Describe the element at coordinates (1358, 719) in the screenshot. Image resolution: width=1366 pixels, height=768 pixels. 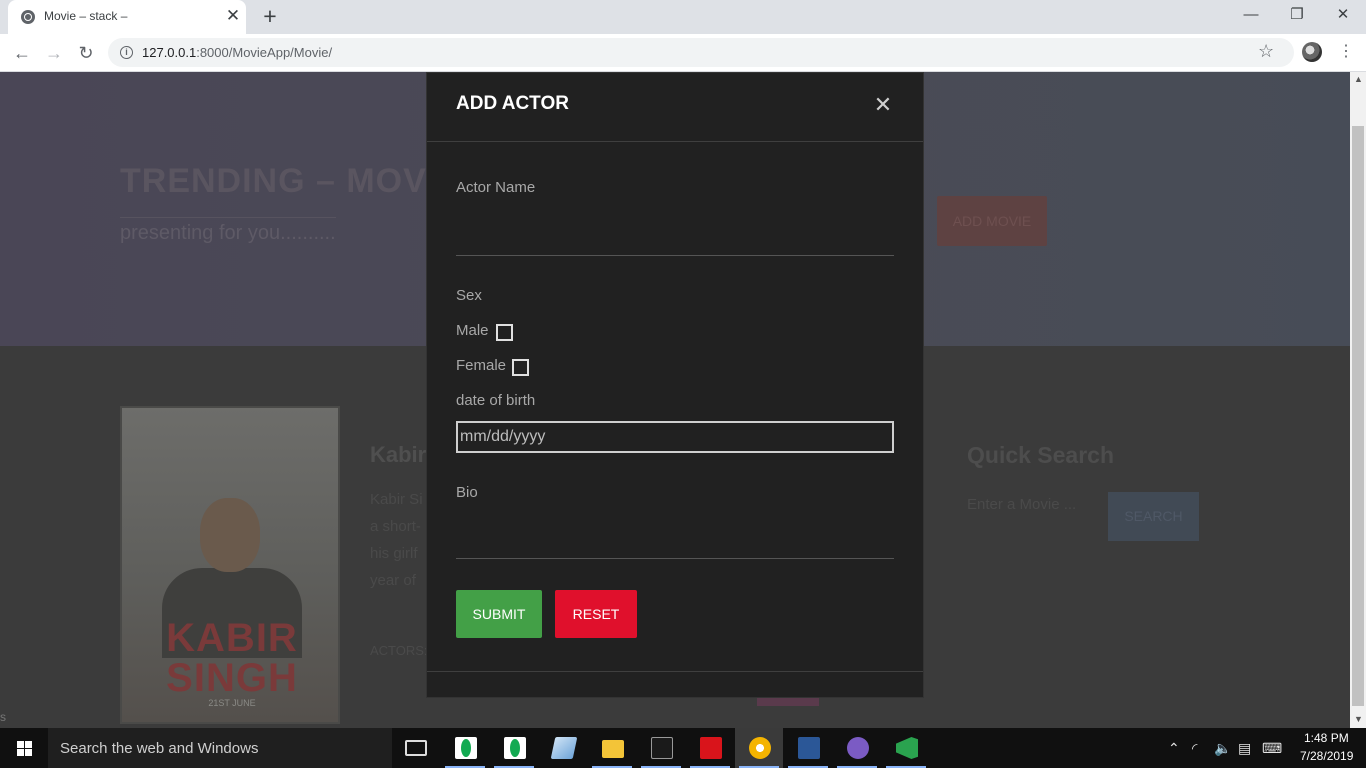
I see `scroll-down-icon: ▼` at that location.